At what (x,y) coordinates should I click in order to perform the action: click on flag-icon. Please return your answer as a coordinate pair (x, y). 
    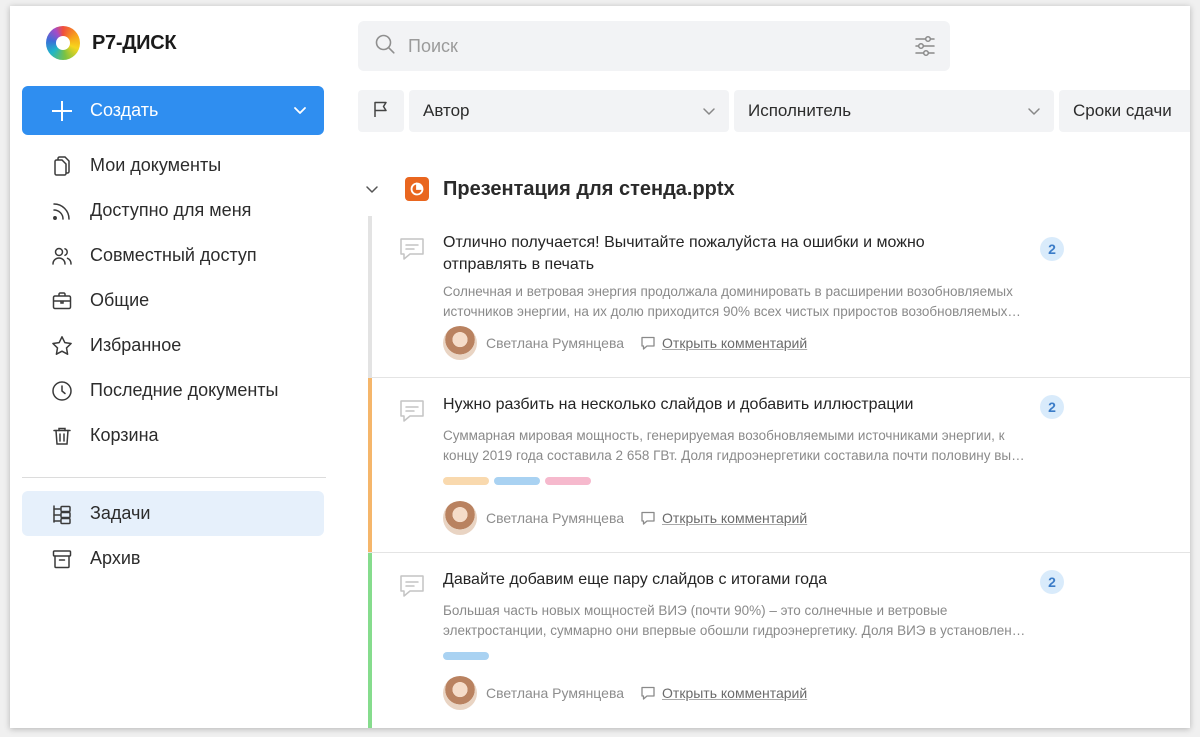
    Looking at the image, I should click on (381, 111).